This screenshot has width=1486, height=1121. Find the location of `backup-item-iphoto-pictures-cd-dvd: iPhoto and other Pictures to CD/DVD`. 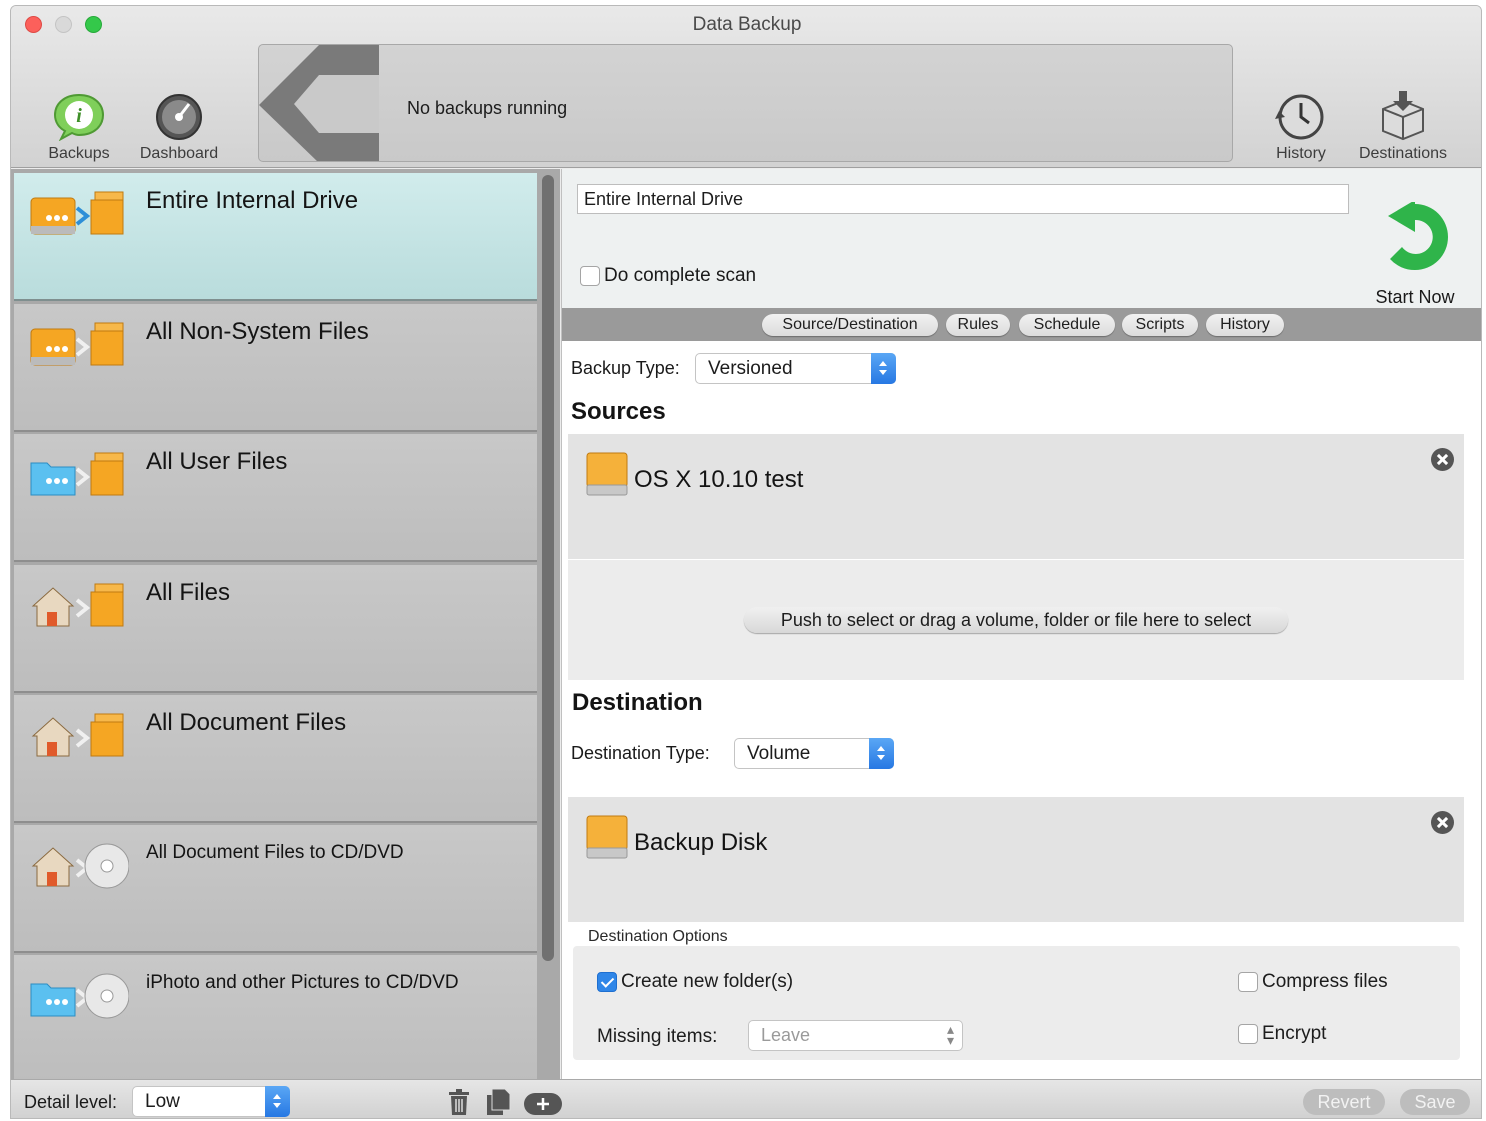

backup-item-iphoto-pictures-cd-dvd: iPhoto and other Pictures to CD/DVD is located at coordinates (275, 1019).